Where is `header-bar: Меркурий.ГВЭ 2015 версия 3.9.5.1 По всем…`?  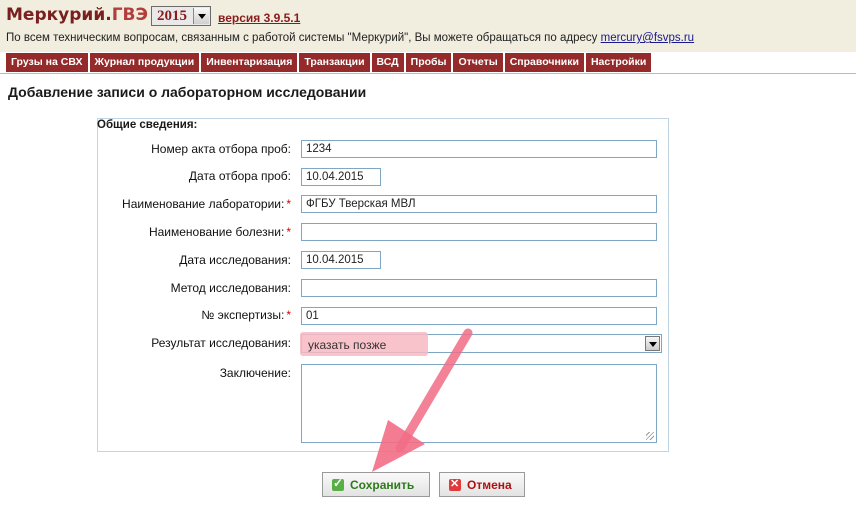
header-bar: Меркурий.ГВЭ 2015 версия 3.9.5.1 По всем… is located at coordinates (428, 26).